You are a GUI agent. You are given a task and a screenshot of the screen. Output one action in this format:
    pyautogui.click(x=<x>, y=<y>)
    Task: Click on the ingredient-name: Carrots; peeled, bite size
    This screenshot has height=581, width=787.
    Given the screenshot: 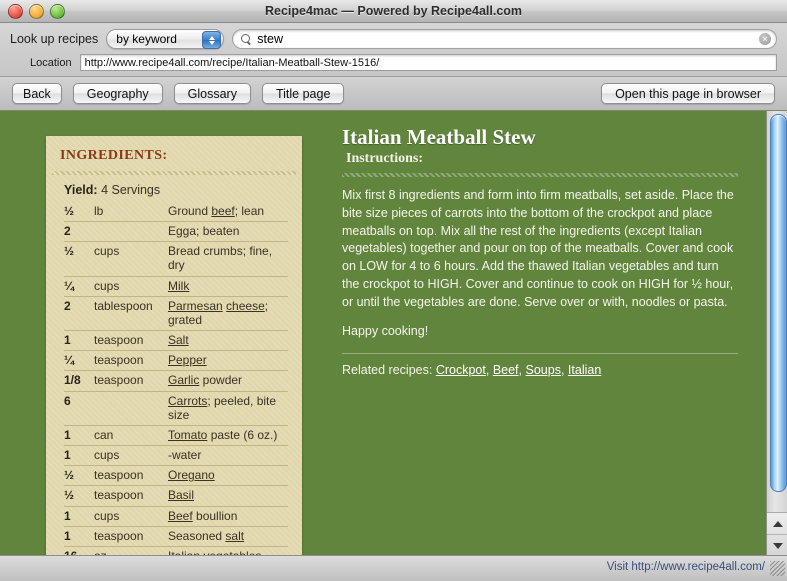 What is the action you would take?
    pyautogui.click(x=228, y=408)
    